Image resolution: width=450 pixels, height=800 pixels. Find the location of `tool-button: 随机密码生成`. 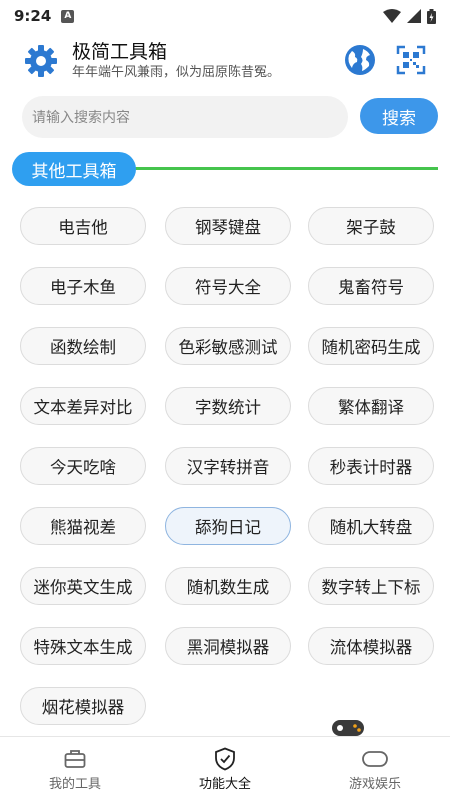

tool-button: 随机密码生成 is located at coordinates (371, 346).